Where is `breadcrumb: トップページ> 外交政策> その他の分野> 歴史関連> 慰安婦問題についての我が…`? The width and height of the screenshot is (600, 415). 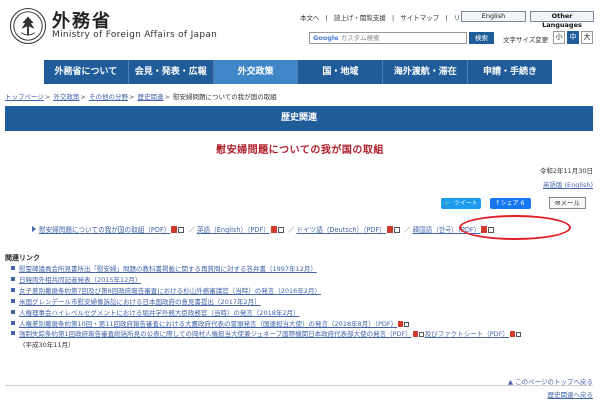
breadcrumb: トップページ> 外交政策> その他の分野> 歴史関連> 慰安婦問題についての我が… is located at coordinates (141, 96).